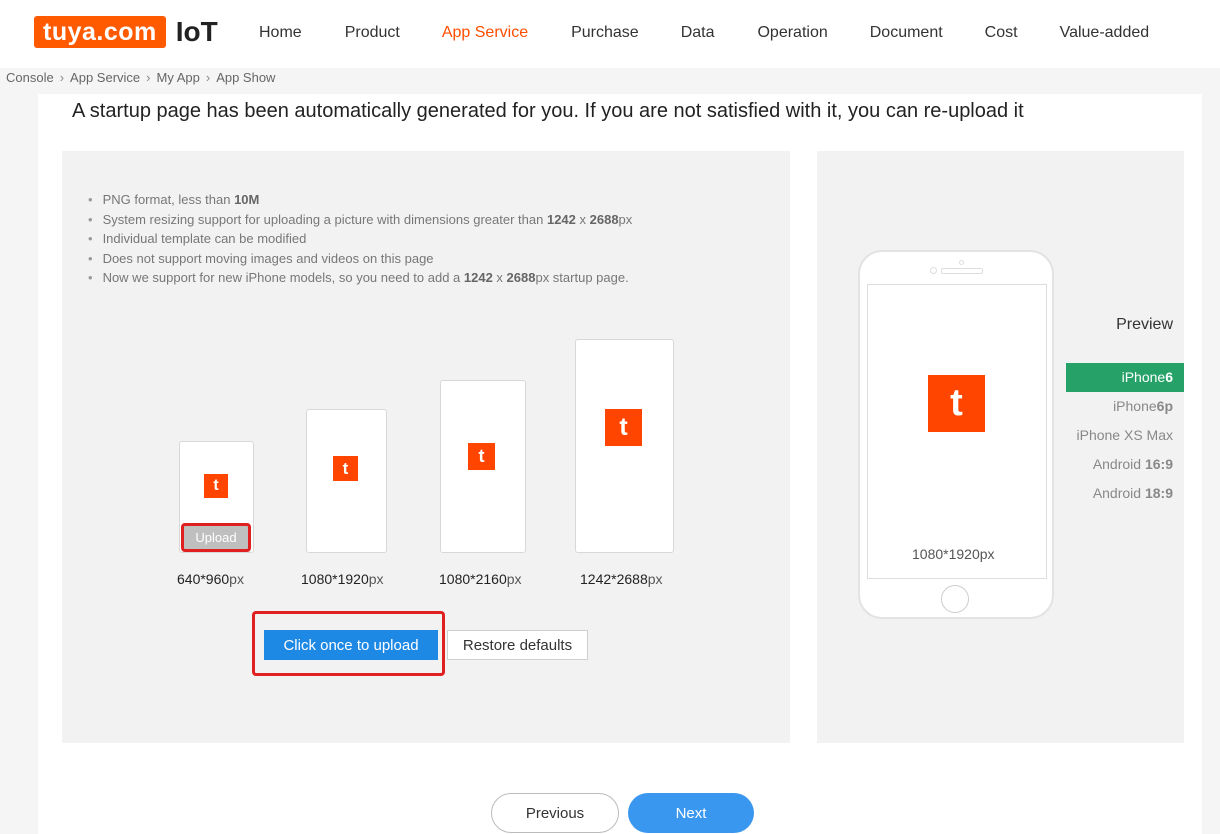 The image size is (1220, 834). Describe the element at coordinates (280, 33) in the screenshot. I see `nav-home: Home` at that location.